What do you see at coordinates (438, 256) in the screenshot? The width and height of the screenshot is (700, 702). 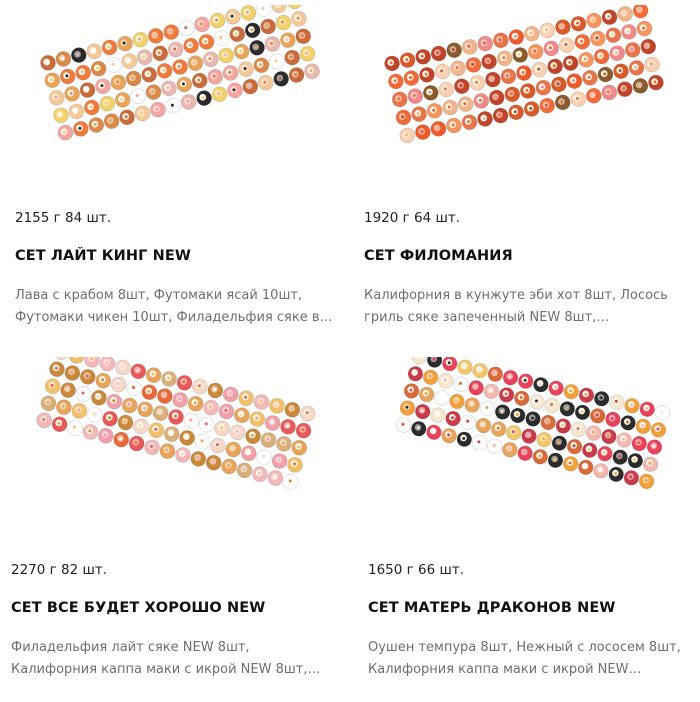 I see `product-title: СЕТ ФИЛОМАНИЯ` at bounding box center [438, 256].